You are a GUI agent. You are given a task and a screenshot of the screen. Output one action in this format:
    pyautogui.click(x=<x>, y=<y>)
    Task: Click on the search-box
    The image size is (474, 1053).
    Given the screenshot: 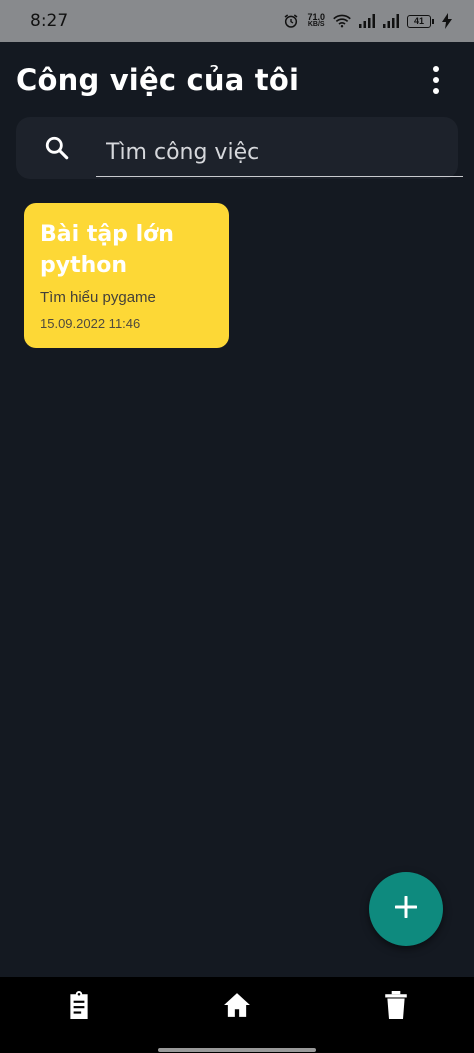 What is the action you would take?
    pyautogui.click(x=239, y=148)
    